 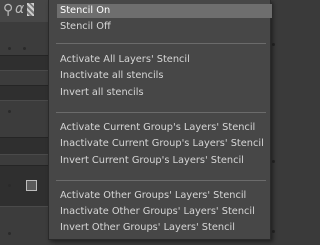 What do you see at coordinates (156, 212) in the screenshot?
I see `menu-item-inactivate-other-groups-stencil: Inactivate Other Groups' Layers' Stencil` at bounding box center [156, 212].